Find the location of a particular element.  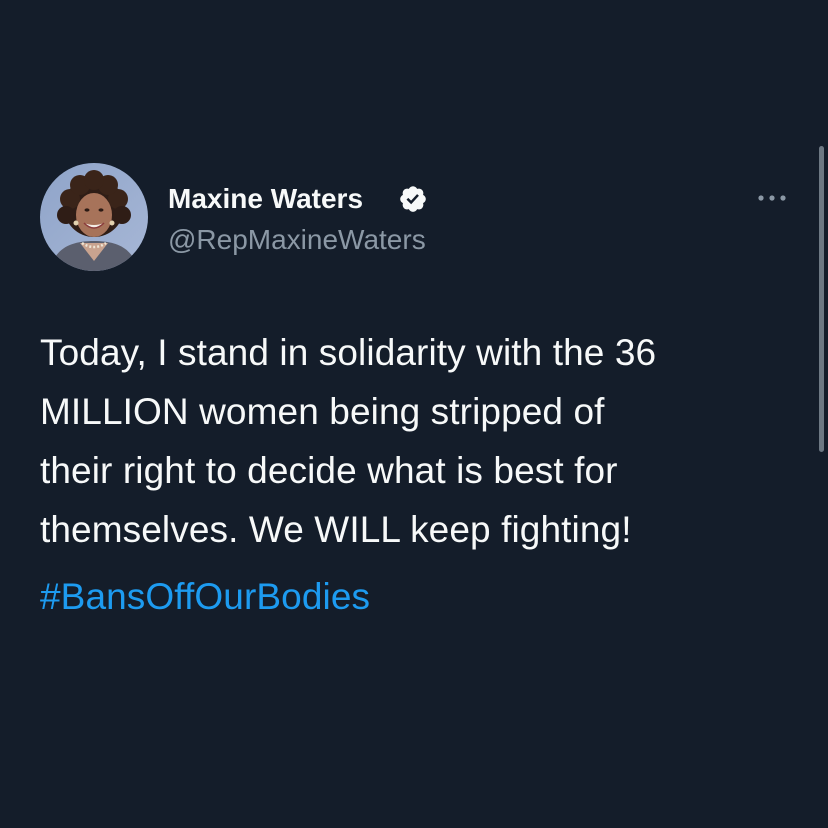

avatar is located at coordinates (94, 217).